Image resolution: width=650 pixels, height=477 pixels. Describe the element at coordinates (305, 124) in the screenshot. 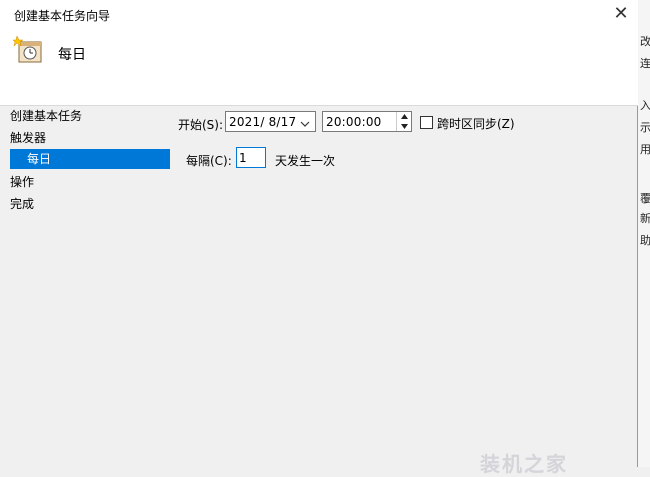

I see `chevron-down-icon` at that location.